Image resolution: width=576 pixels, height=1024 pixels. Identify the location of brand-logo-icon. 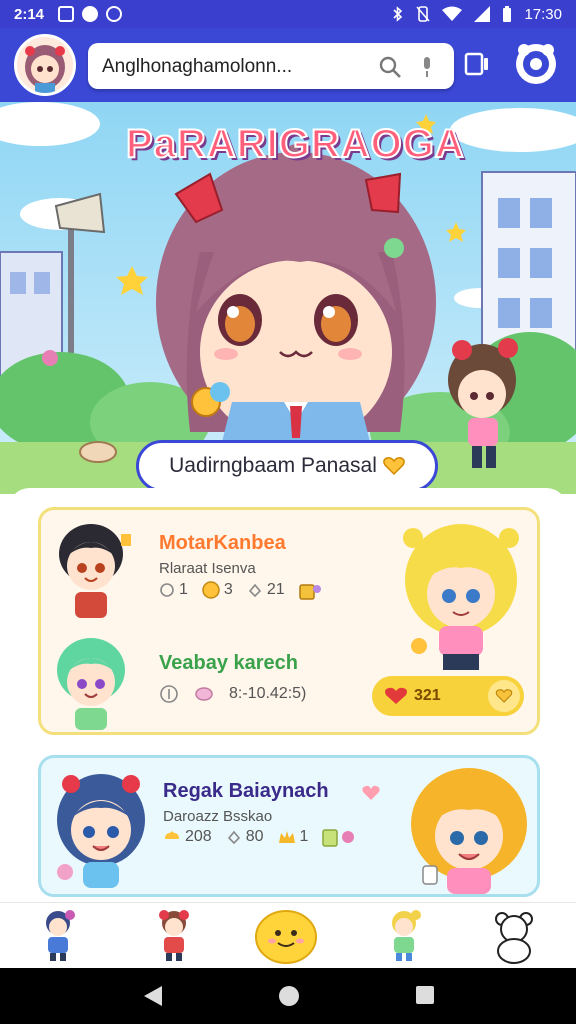
(536, 64).